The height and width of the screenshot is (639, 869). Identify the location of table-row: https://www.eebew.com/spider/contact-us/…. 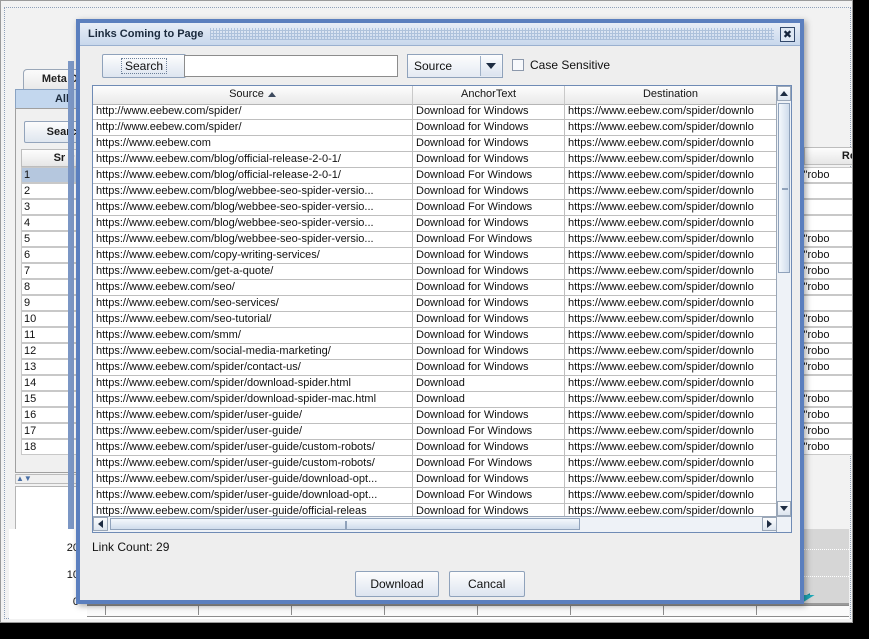
(435, 368).